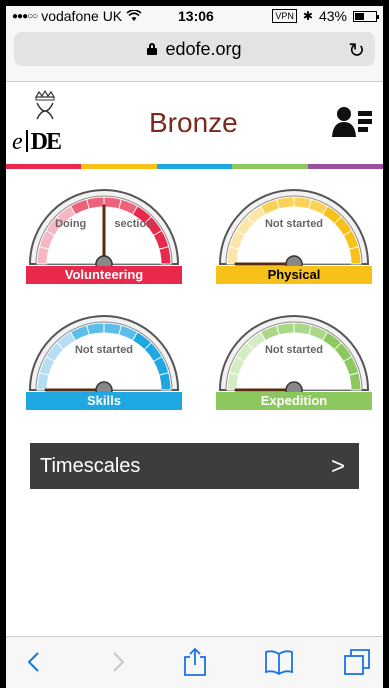 The width and height of the screenshot is (389, 688). What do you see at coordinates (294, 234) in the screenshot?
I see `gauge-physical: Not started Physical` at bounding box center [294, 234].